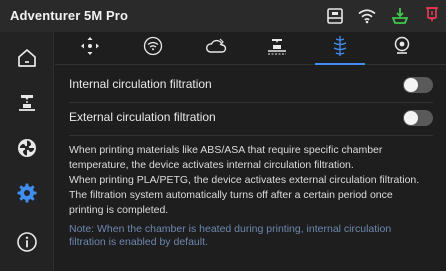  I want to click on info-icon, so click(27, 244).